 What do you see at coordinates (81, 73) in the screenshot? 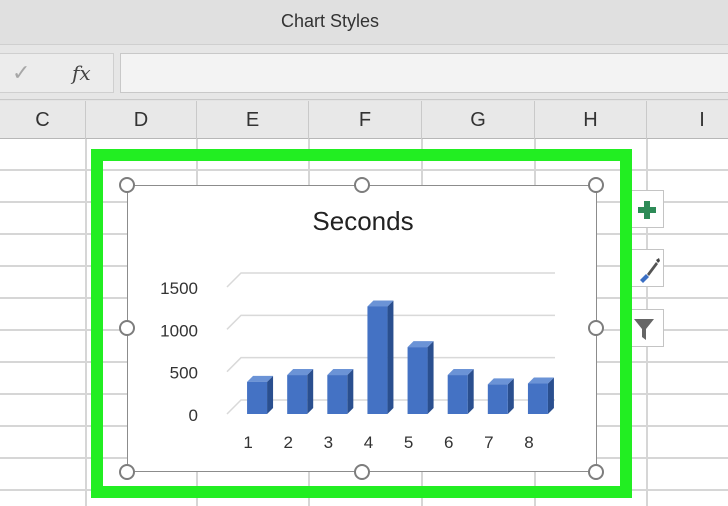
I see `insert-function-button: fx` at bounding box center [81, 73].